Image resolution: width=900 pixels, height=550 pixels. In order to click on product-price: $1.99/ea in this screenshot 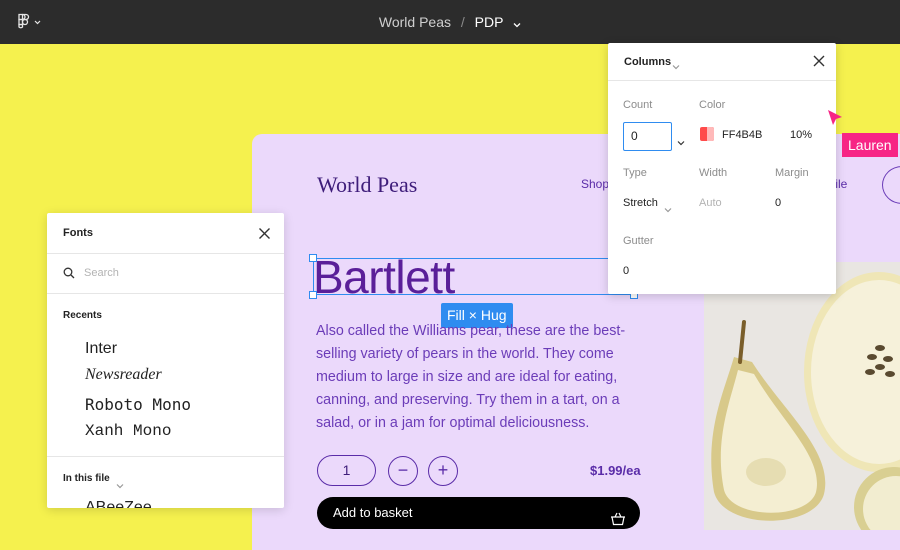, I will do `click(615, 470)`.